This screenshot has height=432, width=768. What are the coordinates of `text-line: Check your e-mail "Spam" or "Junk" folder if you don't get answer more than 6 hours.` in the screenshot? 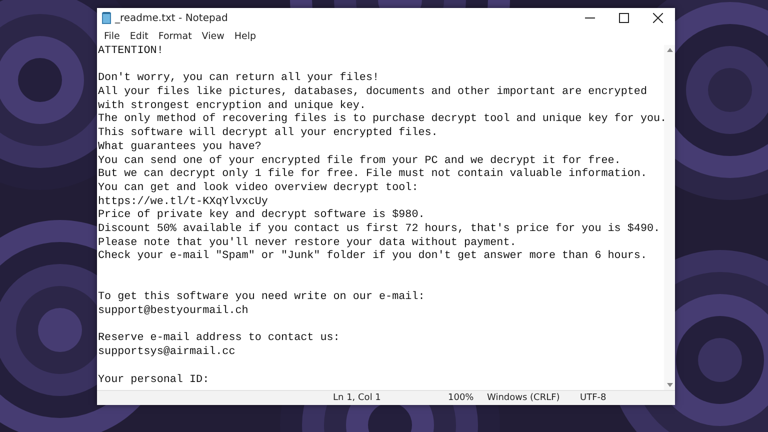 It's located at (373, 257).